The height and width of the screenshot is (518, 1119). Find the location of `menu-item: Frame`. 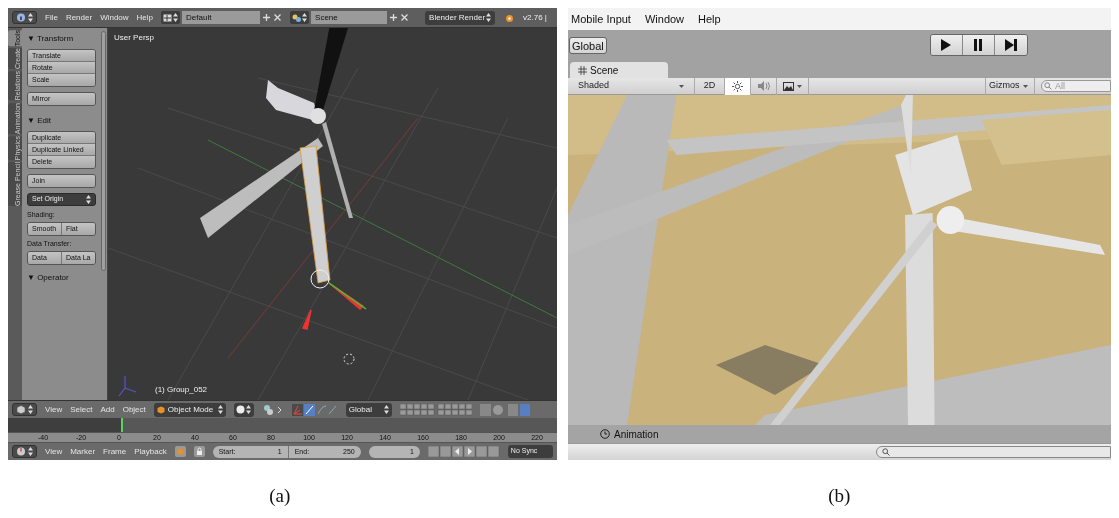

menu-item: Frame is located at coordinates (115, 451).